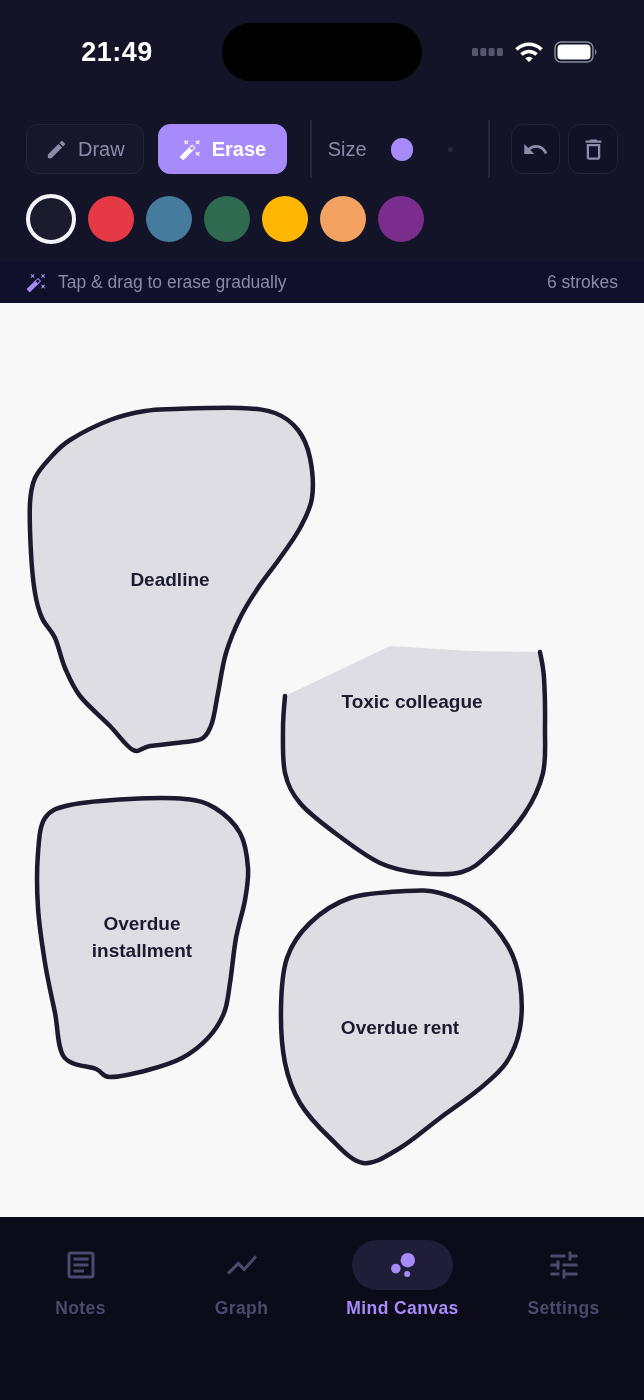 The width and height of the screenshot is (644, 1400). What do you see at coordinates (85, 149) in the screenshot?
I see `mode-button: Draw` at bounding box center [85, 149].